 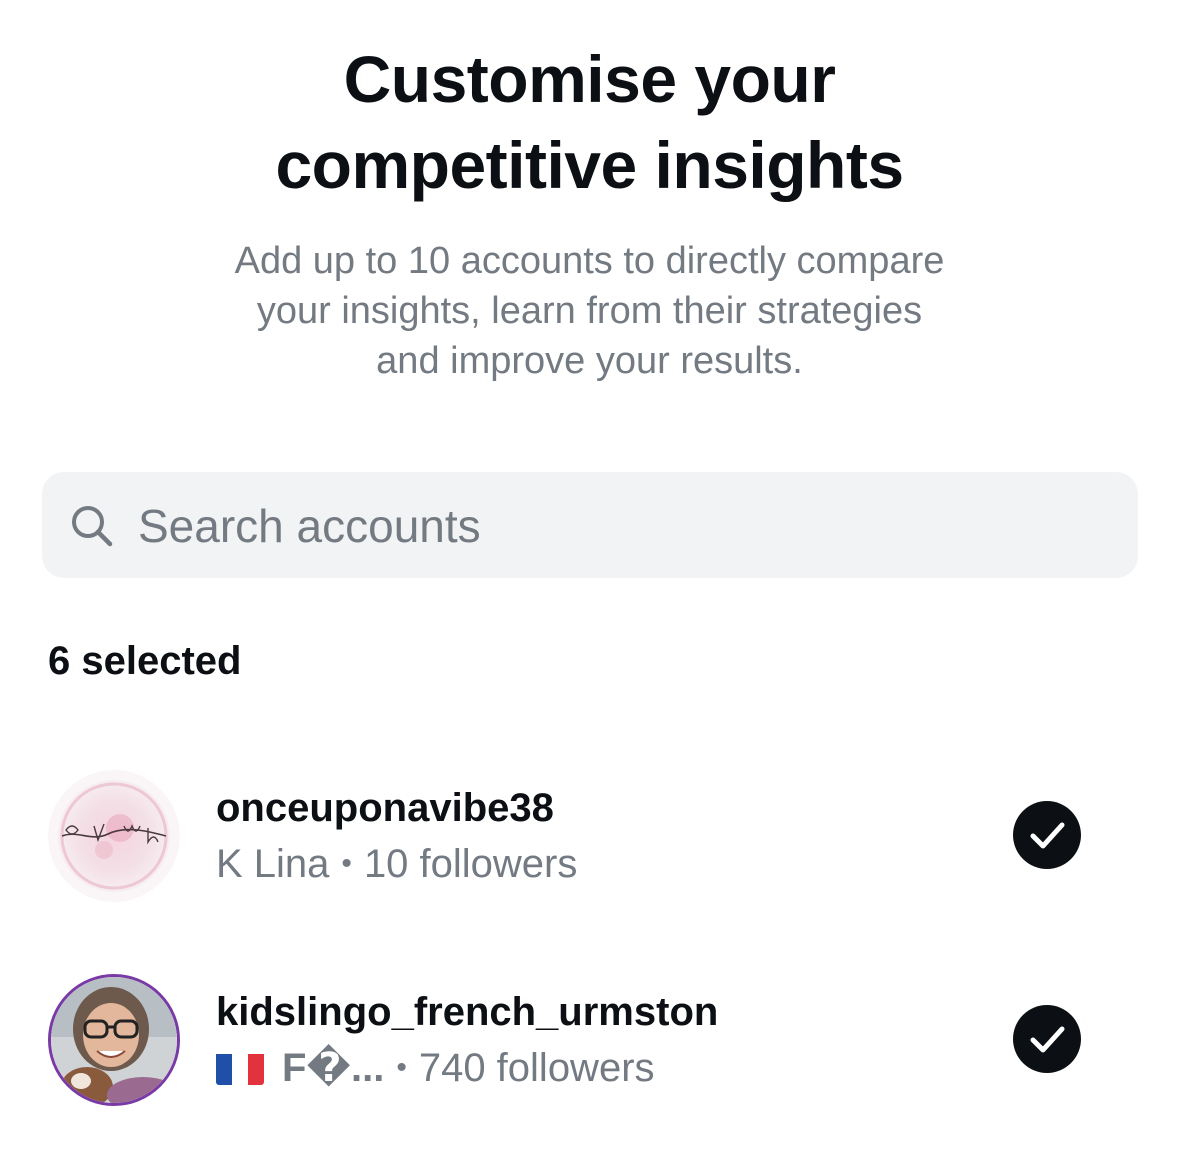 What do you see at coordinates (92, 526) in the screenshot?
I see `search-icon` at bounding box center [92, 526].